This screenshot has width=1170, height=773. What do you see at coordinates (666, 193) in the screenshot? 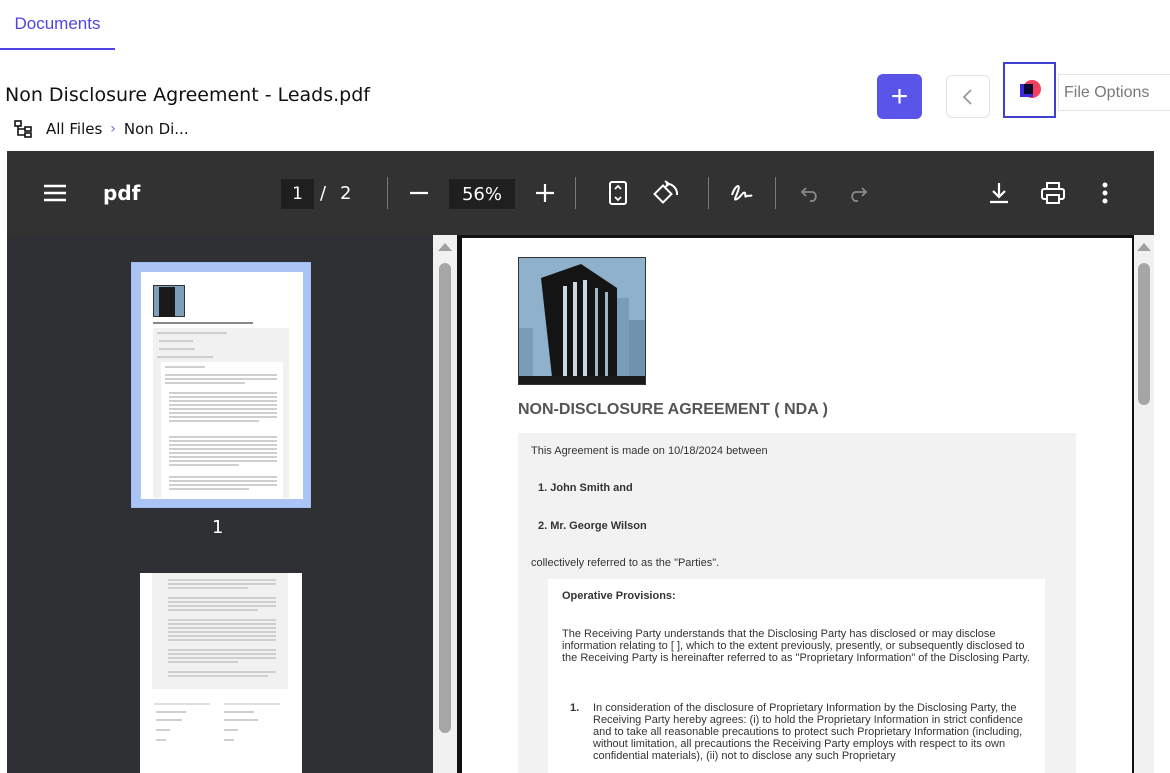
I see `rotate-icon` at bounding box center [666, 193].